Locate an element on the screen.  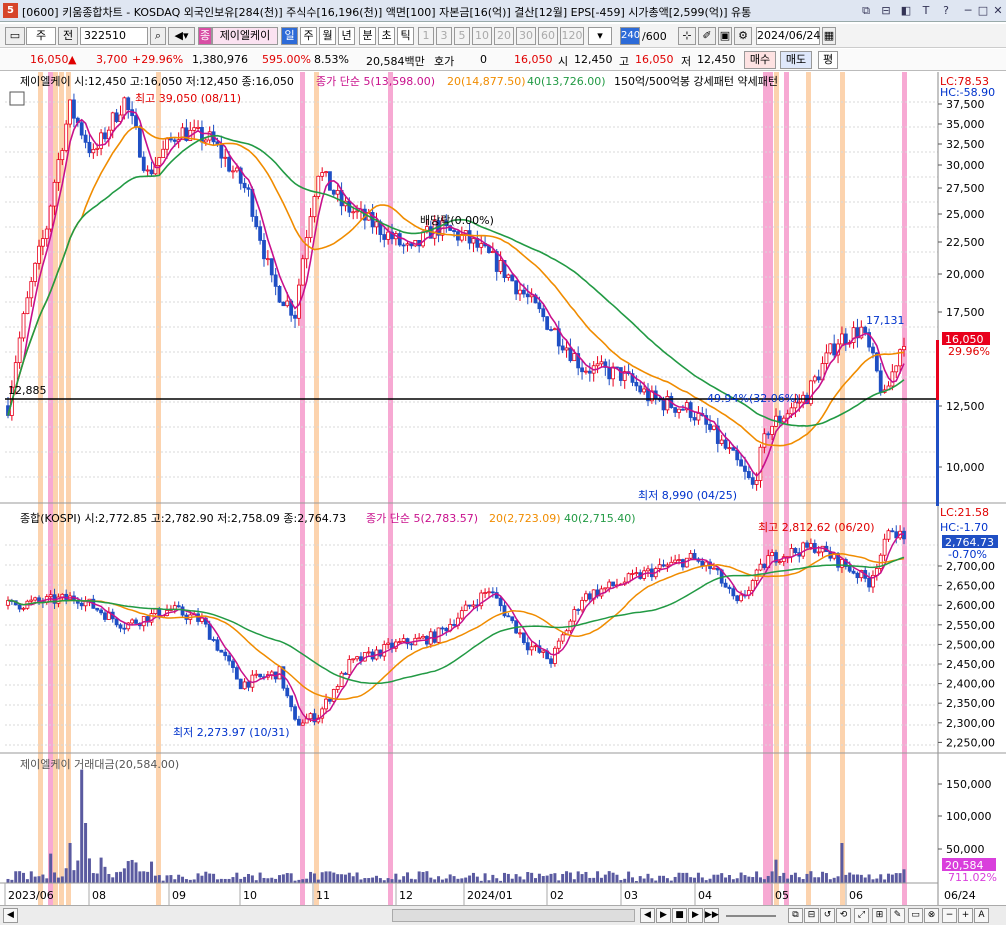
restore-icon: ⟲ is located at coordinates (843, 915).